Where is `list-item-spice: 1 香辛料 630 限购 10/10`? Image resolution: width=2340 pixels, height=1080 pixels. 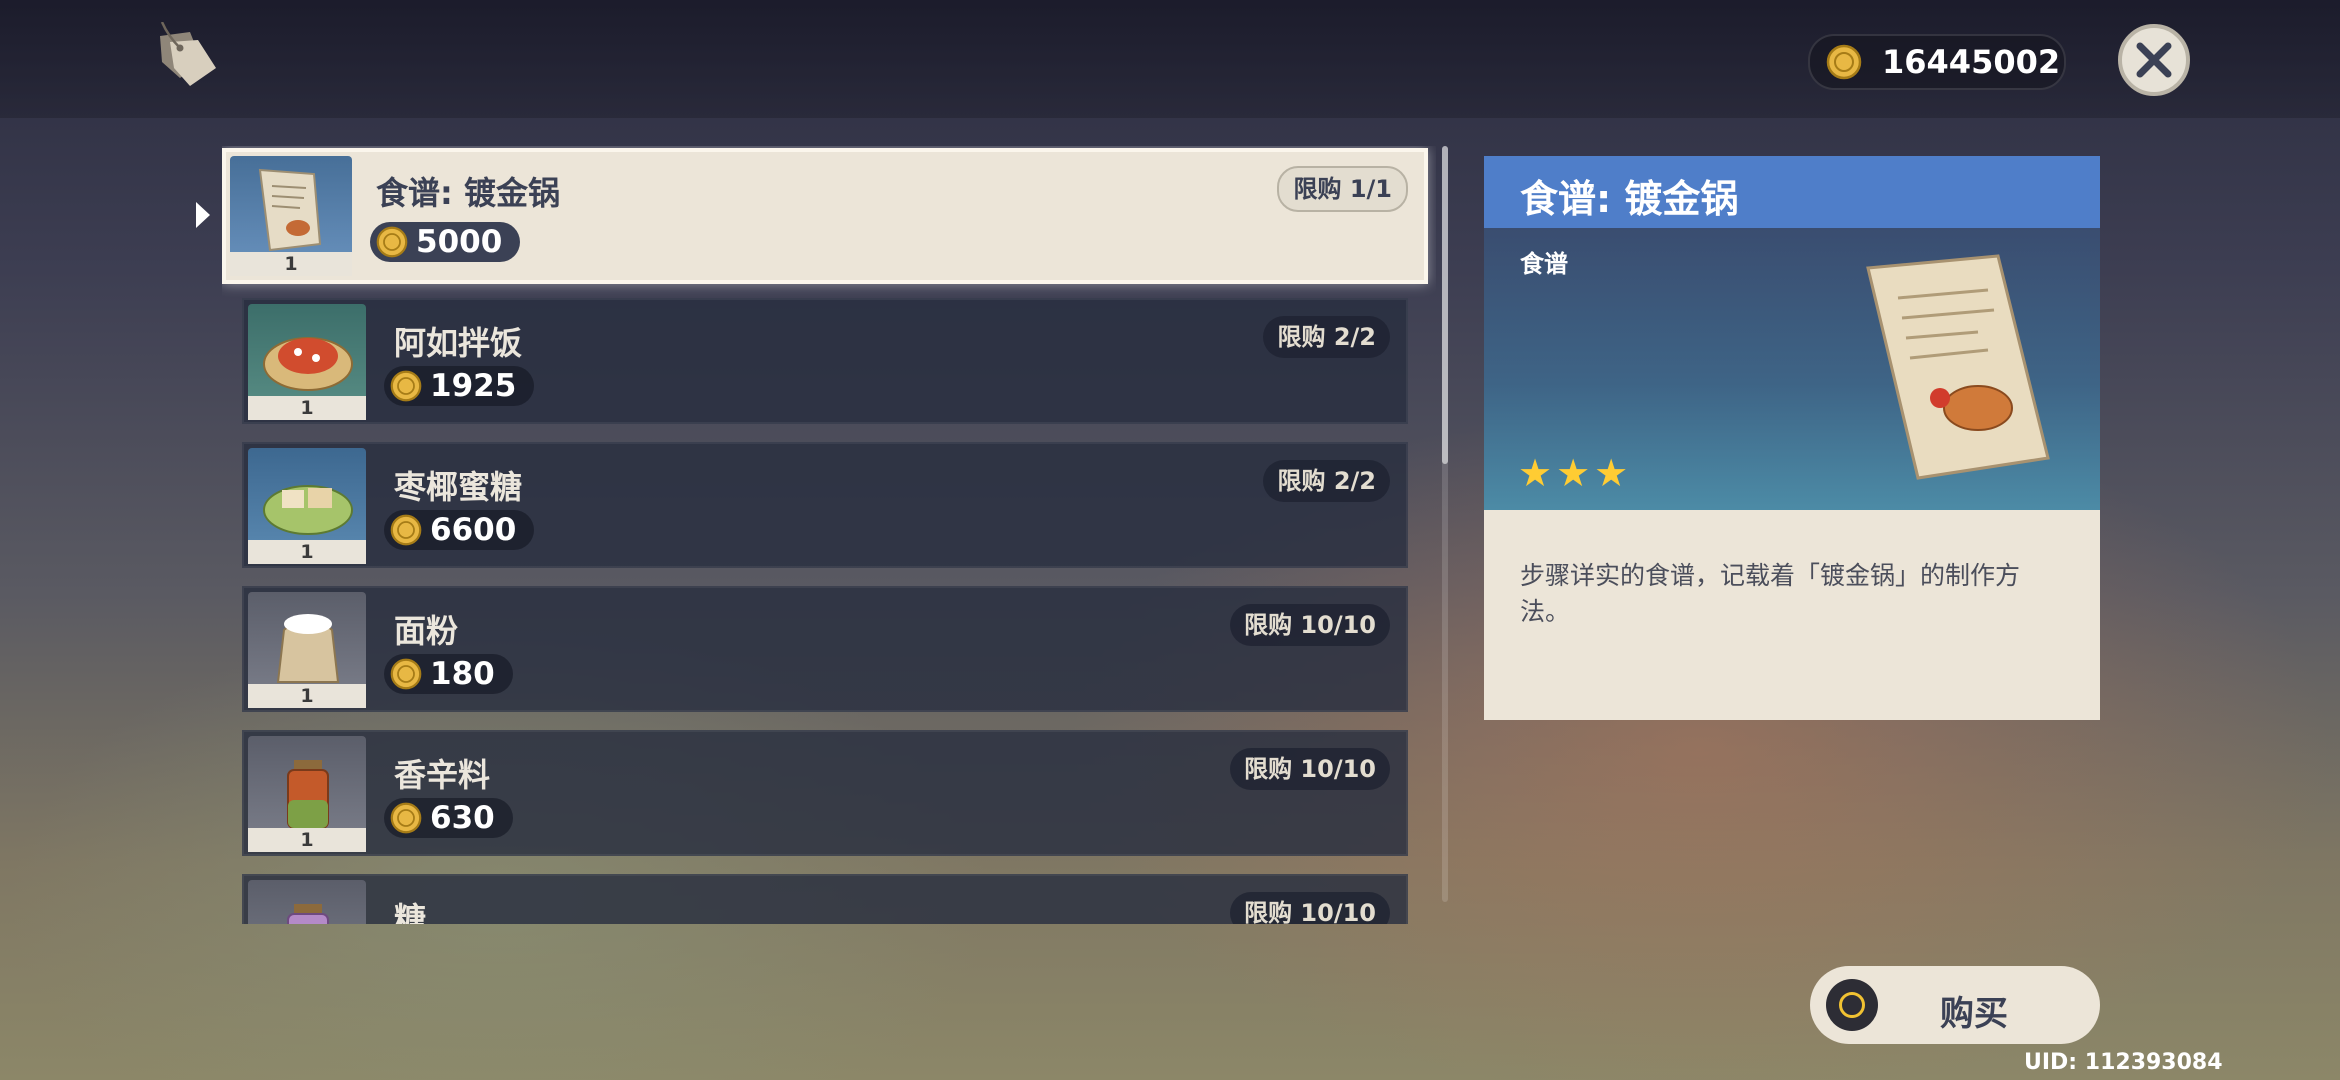 list-item-spice: 1 香辛料 630 限购 10/10 is located at coordinates (825, 793).